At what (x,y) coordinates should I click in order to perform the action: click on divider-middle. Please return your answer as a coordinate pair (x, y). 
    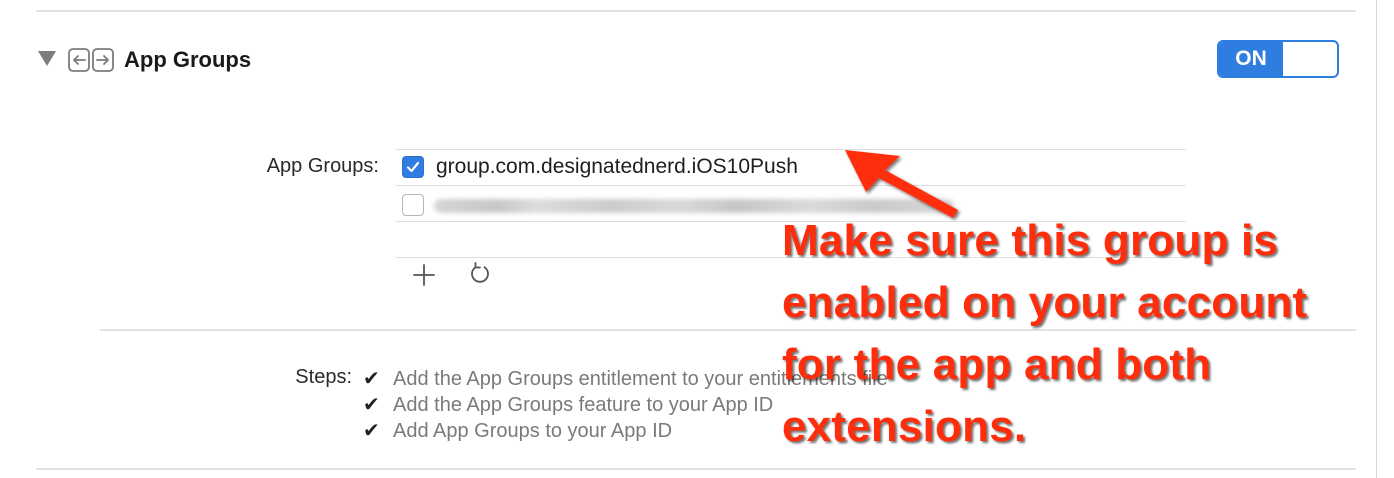
    Looking at the image, I should click on (728, 330).